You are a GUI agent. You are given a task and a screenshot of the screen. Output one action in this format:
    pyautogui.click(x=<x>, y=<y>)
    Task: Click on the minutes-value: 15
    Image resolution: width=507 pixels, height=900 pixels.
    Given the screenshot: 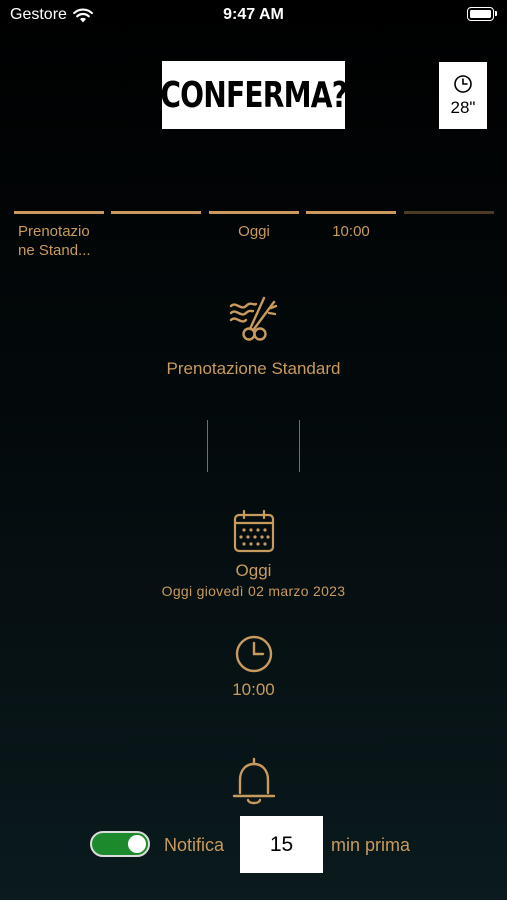 What is the action you would take?
    pyautogui.click(x=281, y=844)
    